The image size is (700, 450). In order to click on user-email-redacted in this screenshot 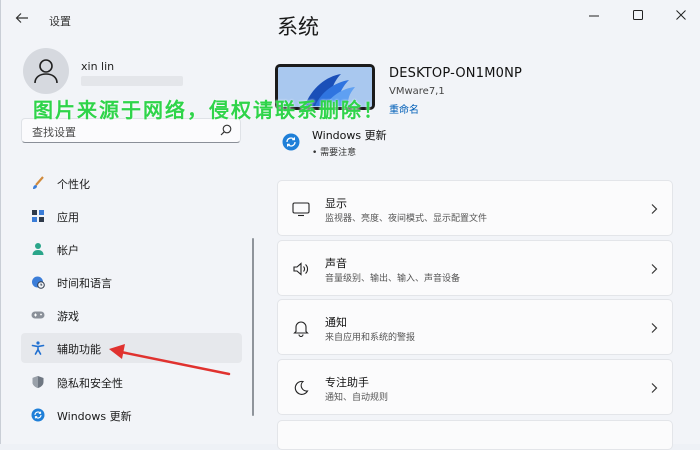, I will do `click(132, 81)`.